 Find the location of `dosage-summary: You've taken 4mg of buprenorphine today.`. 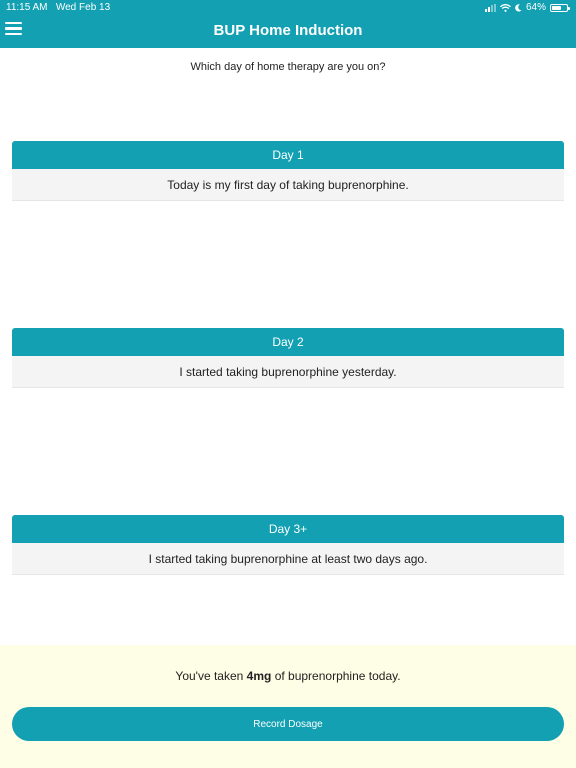

dosage-summary: You've taken 4mg of buprenorphine today. is located at coordinates (288, 676).